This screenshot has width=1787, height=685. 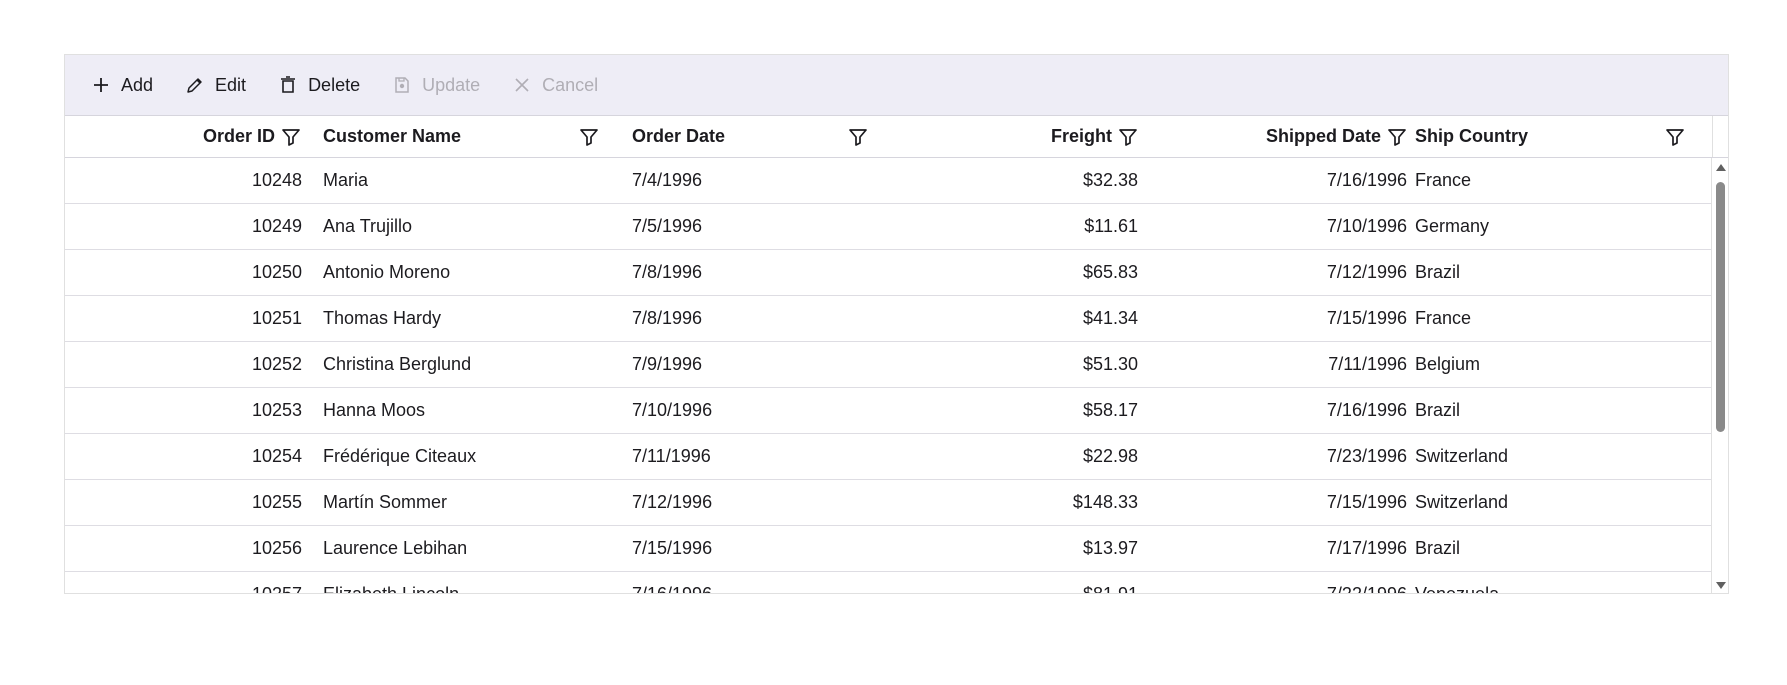 What do you see at coordinates (750, 136) in the screenshot?
I see `column-header-order-date: Order Date` at bounding box center [750, 136].